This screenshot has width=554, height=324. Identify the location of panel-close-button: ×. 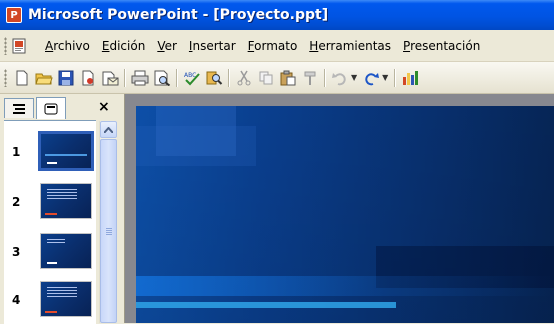
(104, 107).